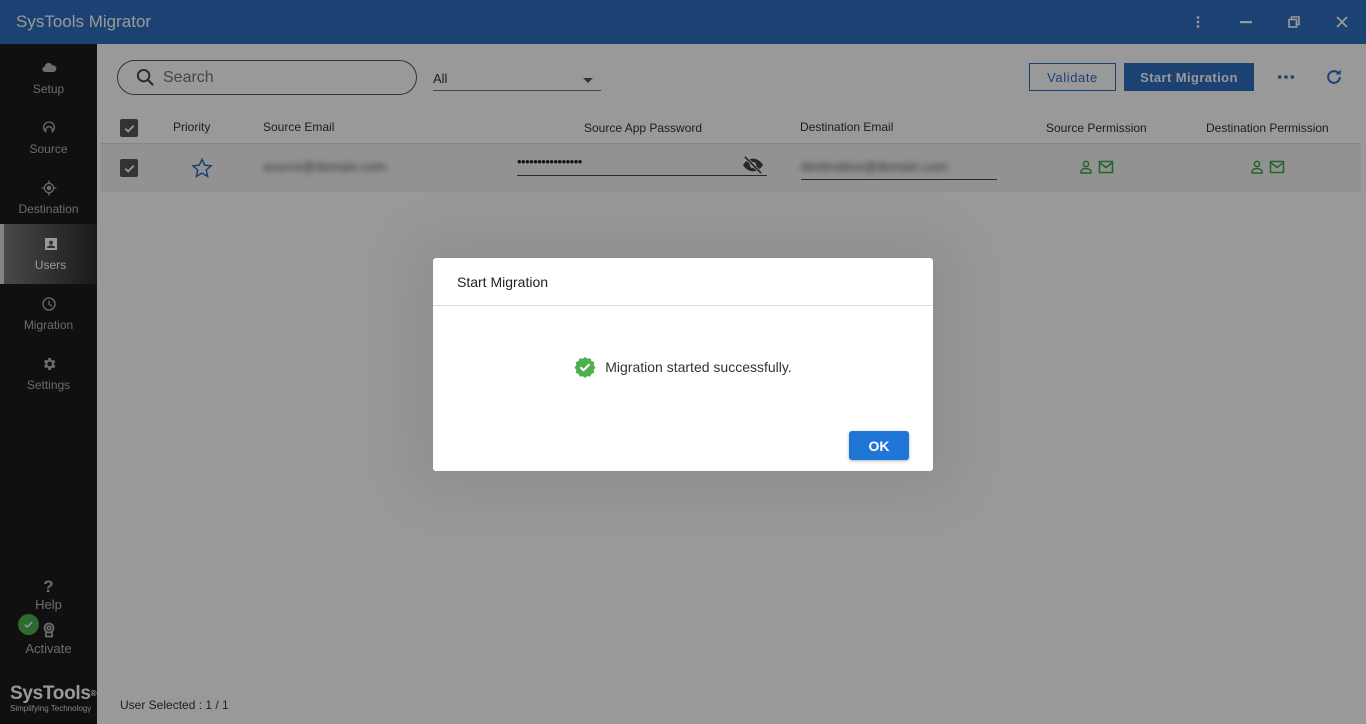  Describe the element at coordinates (585, 367) in the screenshot. I see `verified-check-icon` at that location.